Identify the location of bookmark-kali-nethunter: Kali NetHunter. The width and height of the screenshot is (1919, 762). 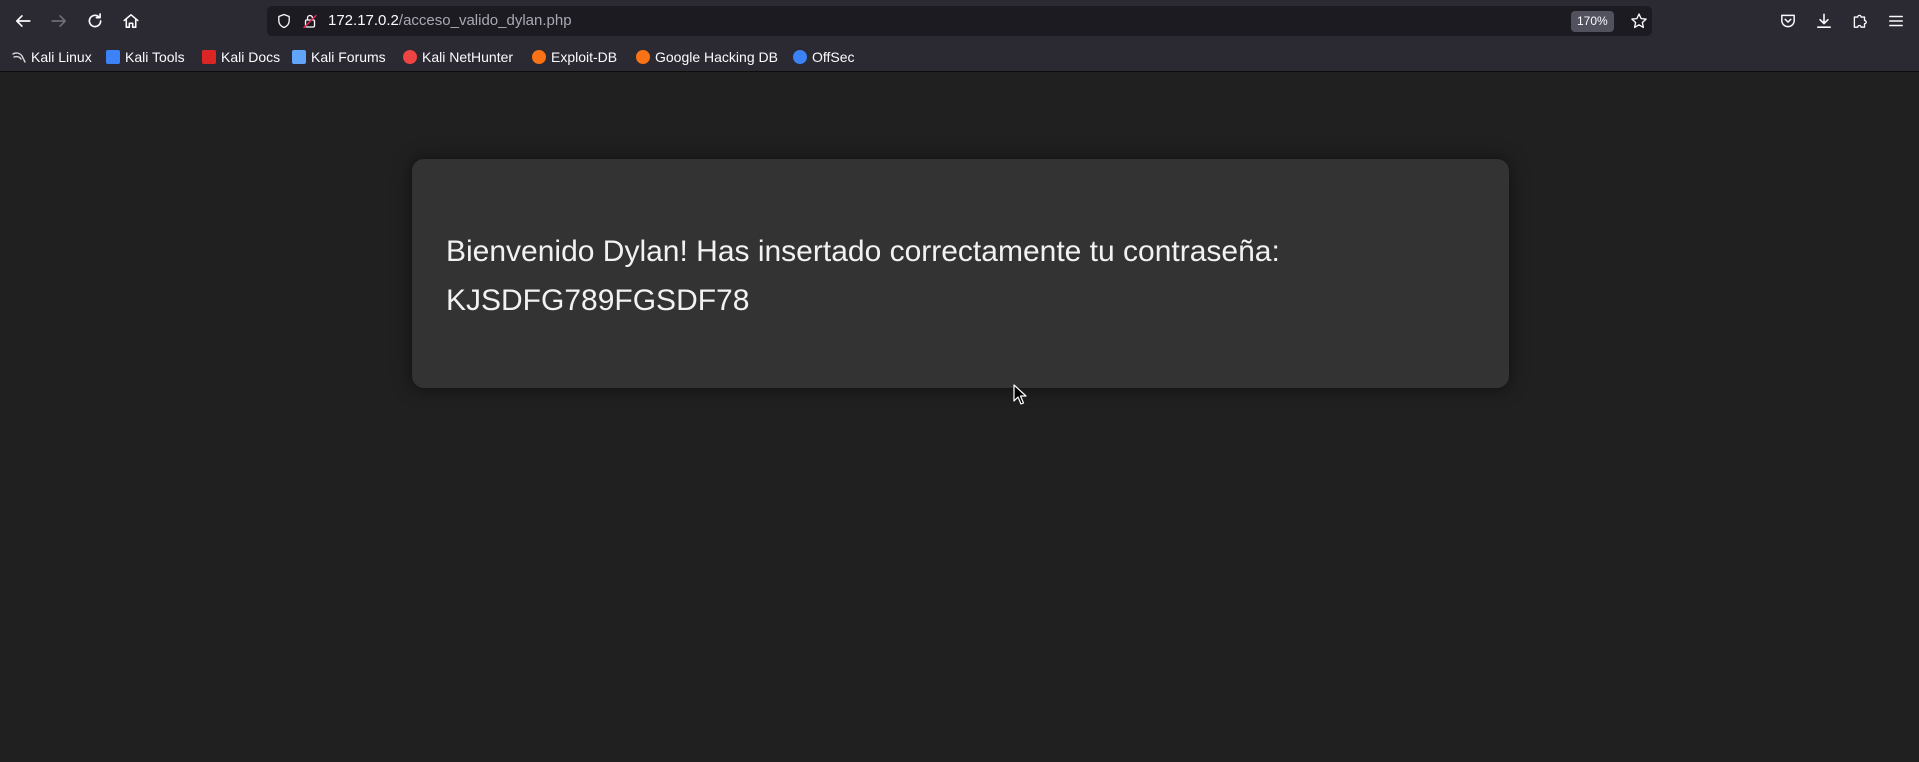
(458, 57).